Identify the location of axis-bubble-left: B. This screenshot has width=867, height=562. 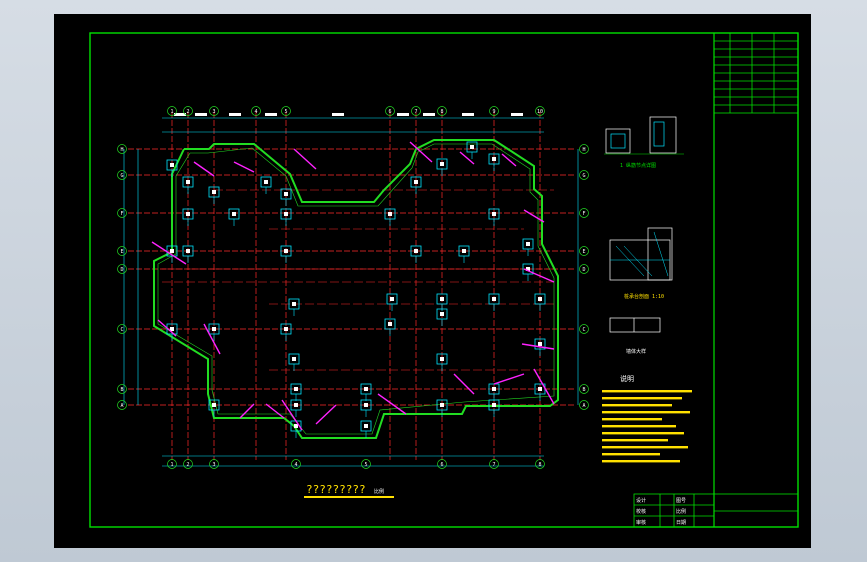
(121, 390).